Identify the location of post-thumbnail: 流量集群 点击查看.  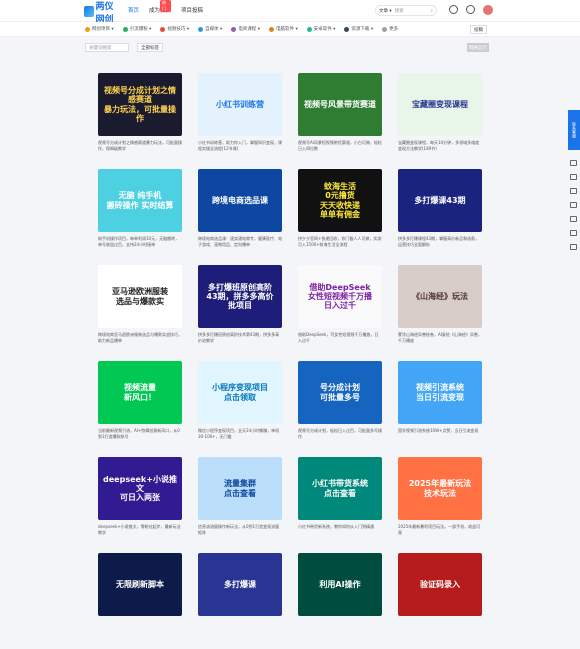
(240, 488).